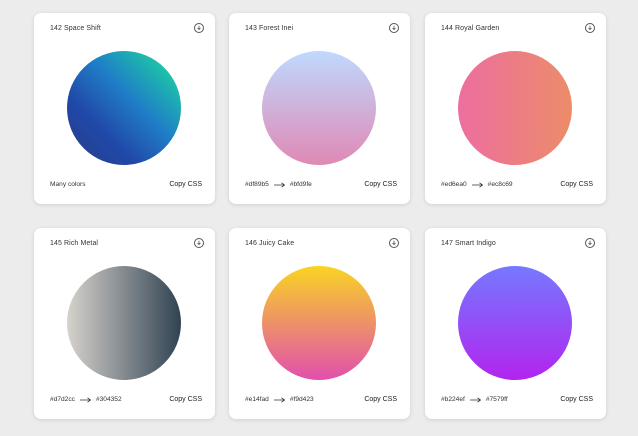  I want to click on card-footer: #df89b5 #bfd9fe Copy CSS, so click(321, 187).